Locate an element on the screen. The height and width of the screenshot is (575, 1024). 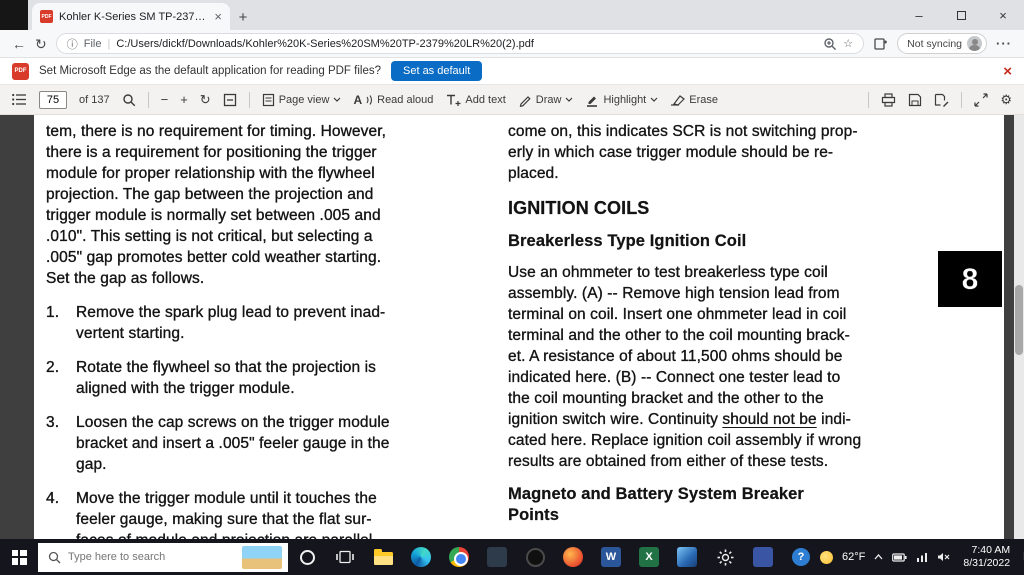
word-icon: W is located at coordinates (611, 557).